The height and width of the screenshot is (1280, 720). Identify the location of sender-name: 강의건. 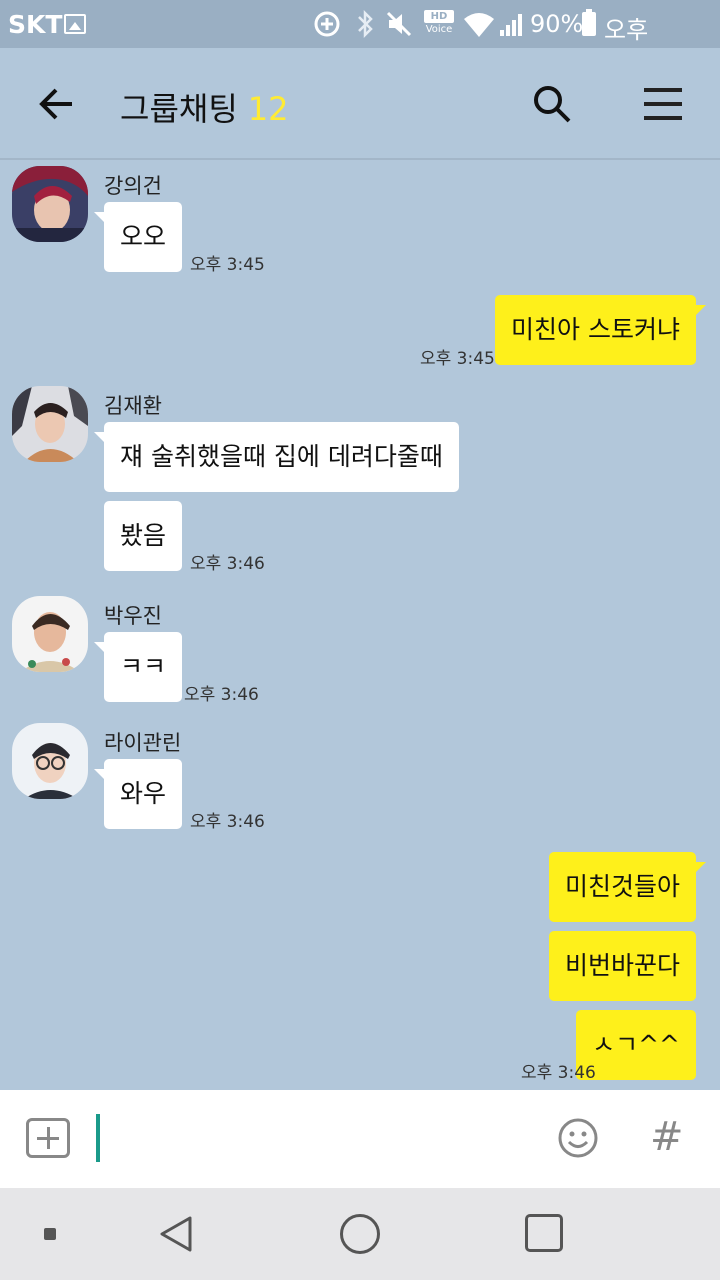
(133, 186).